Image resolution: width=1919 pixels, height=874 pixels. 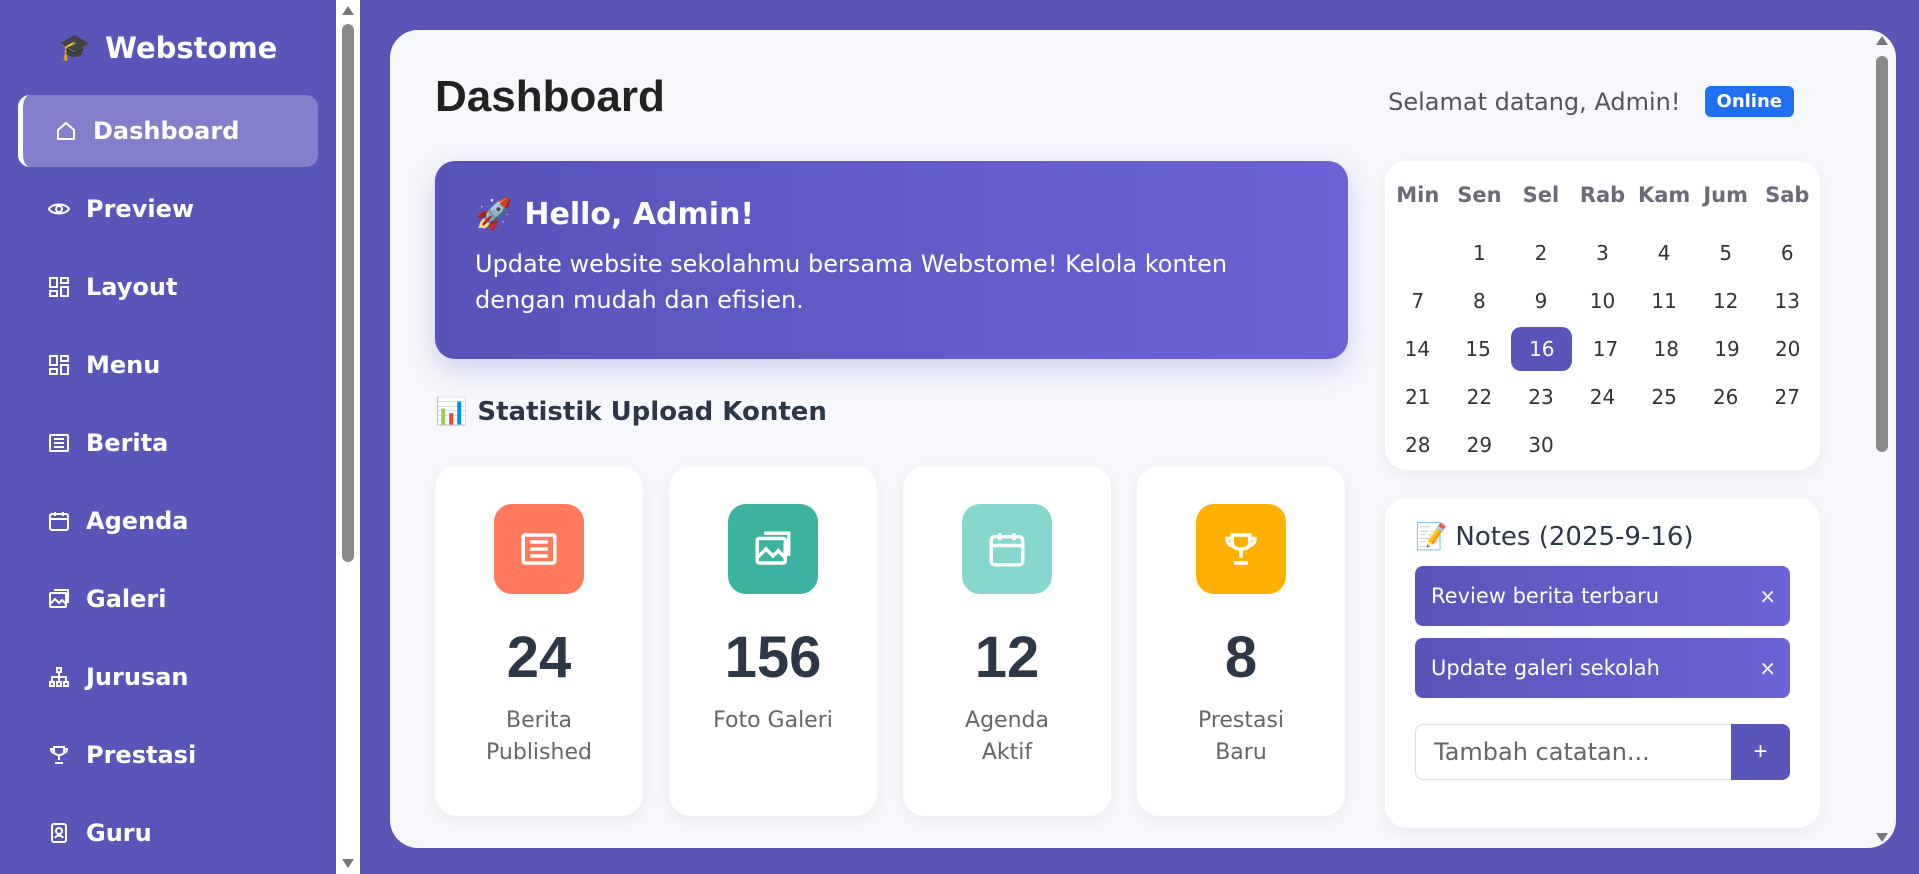 I want to click on sidebar-item-preview: Preview, so click(x=168, y=209).